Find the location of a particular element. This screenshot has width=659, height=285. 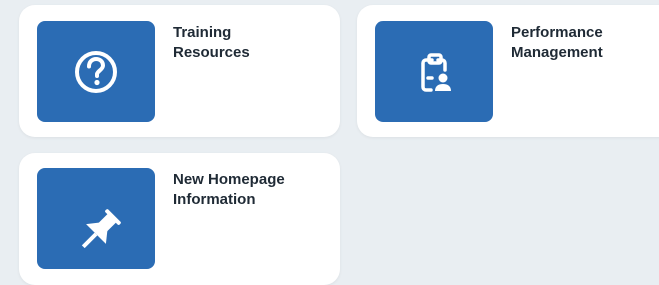

tile-label: Training Resources is located at coordinates (248, 43).